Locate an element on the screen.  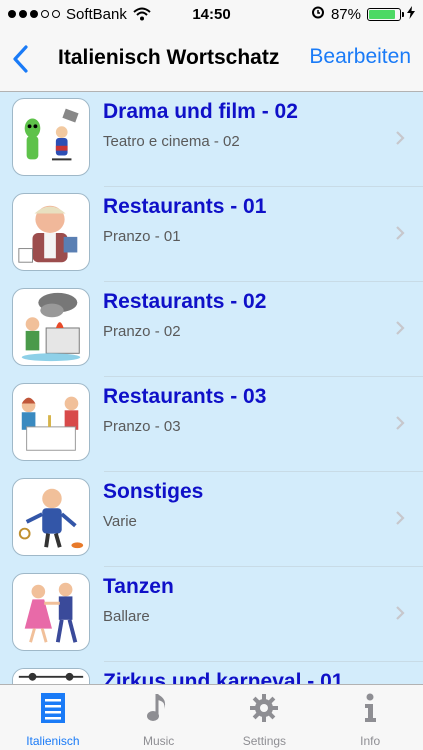
wifi-icon is located at coordinates (142, 14).